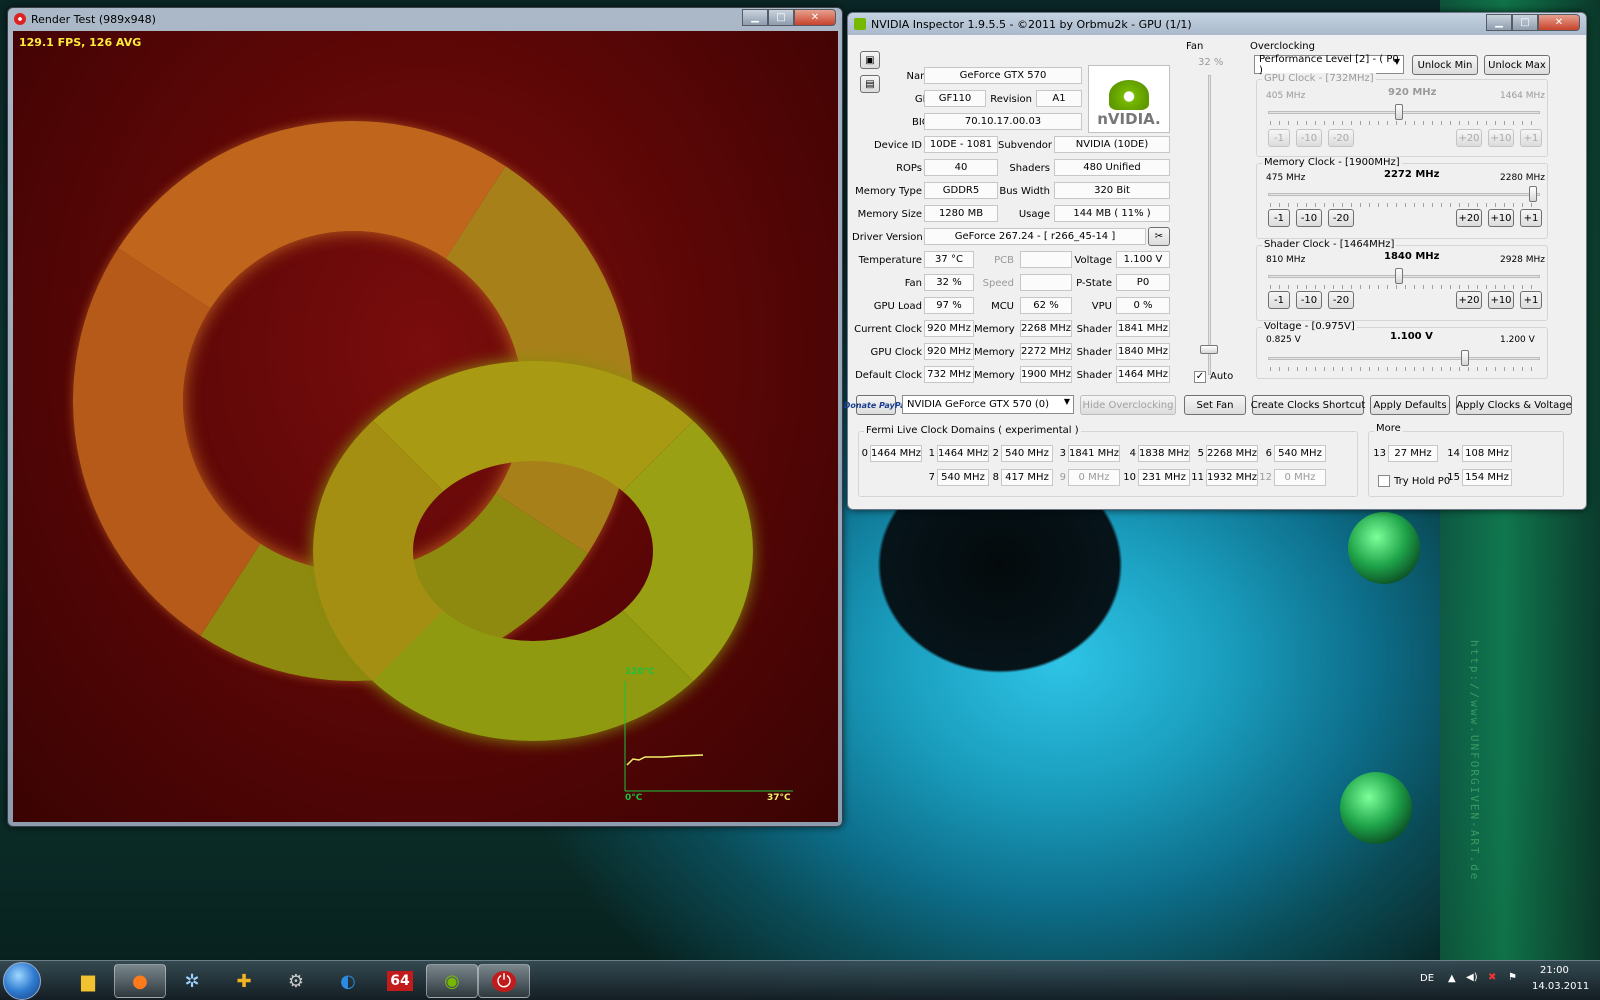 Image resolution: width=1600 pixels, height=1000 pixels. I want to click on fermi-domain-value: 540 MHz, so click(1027, 453).